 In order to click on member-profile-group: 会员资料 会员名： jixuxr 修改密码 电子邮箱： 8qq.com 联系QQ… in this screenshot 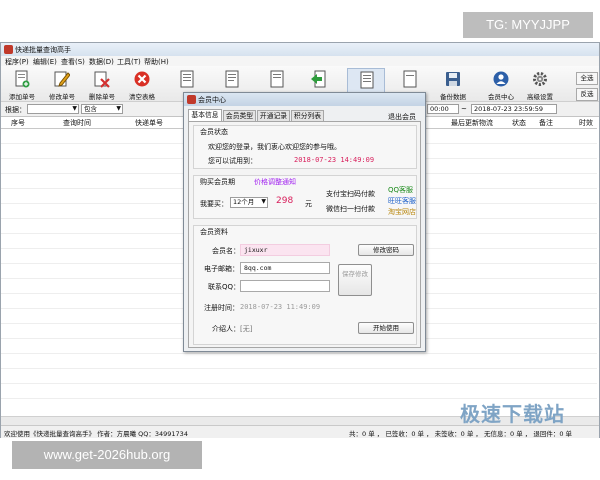, I will do `click(305, 285)`.